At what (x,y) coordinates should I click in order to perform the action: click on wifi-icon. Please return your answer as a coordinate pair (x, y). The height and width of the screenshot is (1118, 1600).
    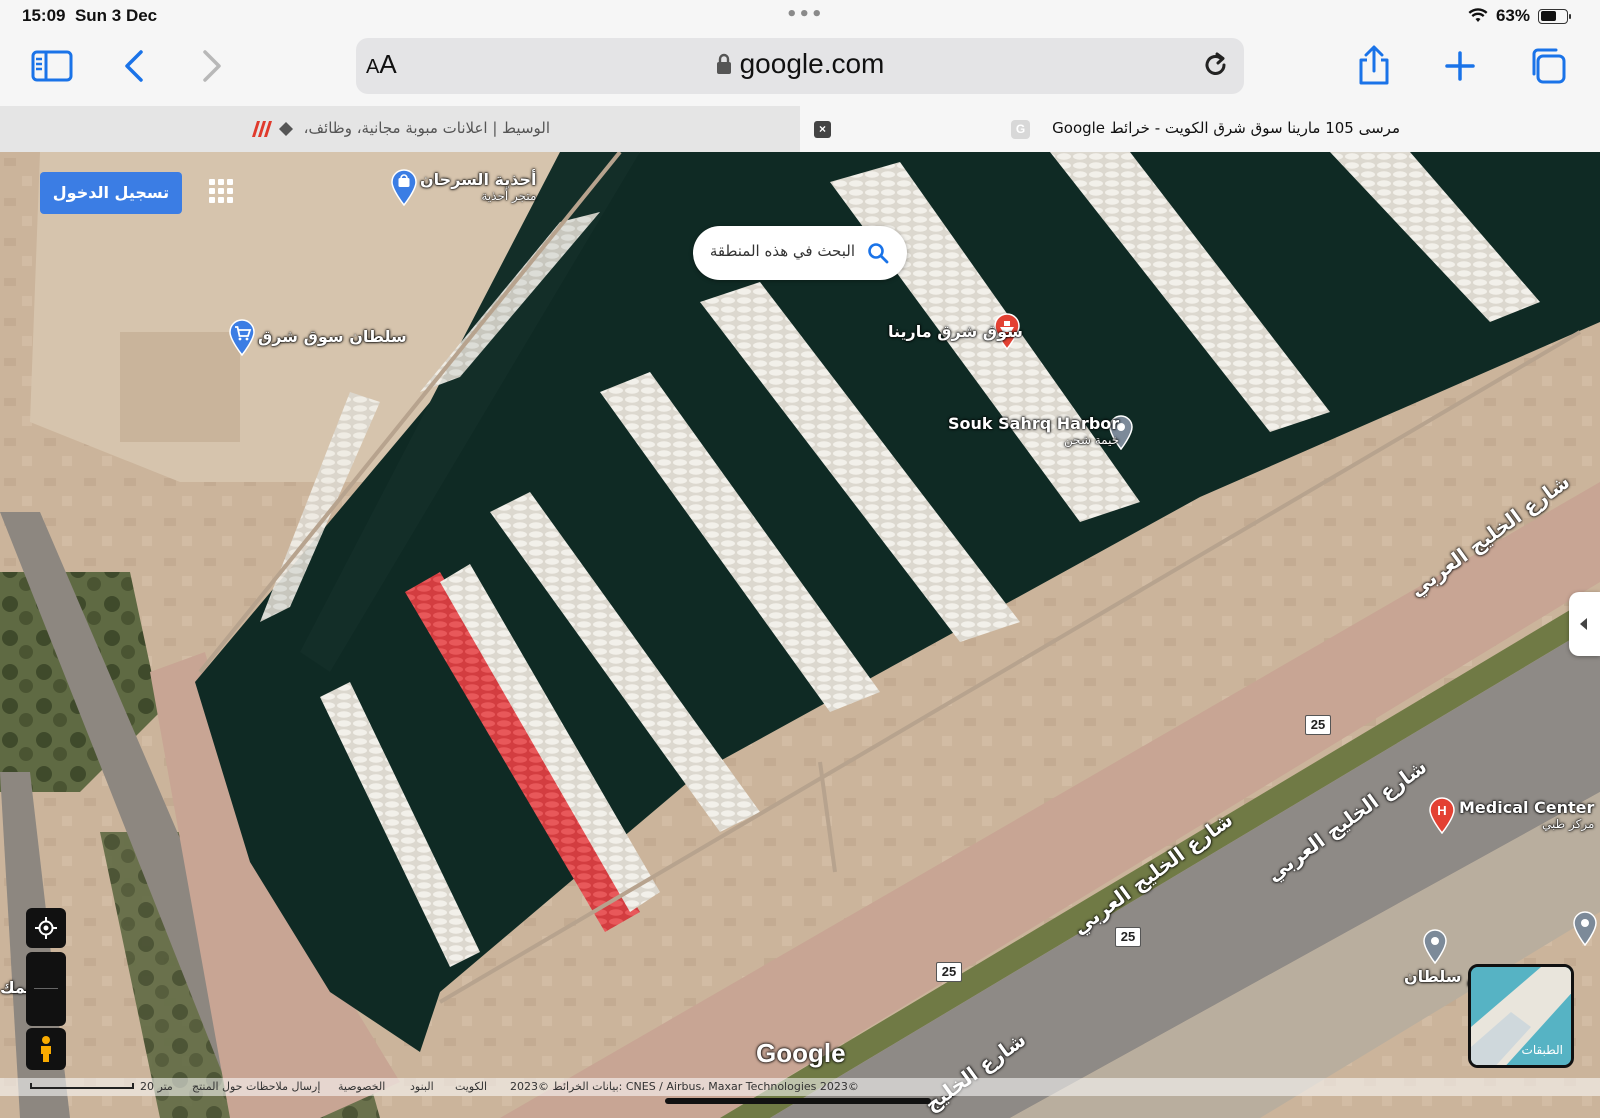
    Looking at the image, I should click on (1478, 15).